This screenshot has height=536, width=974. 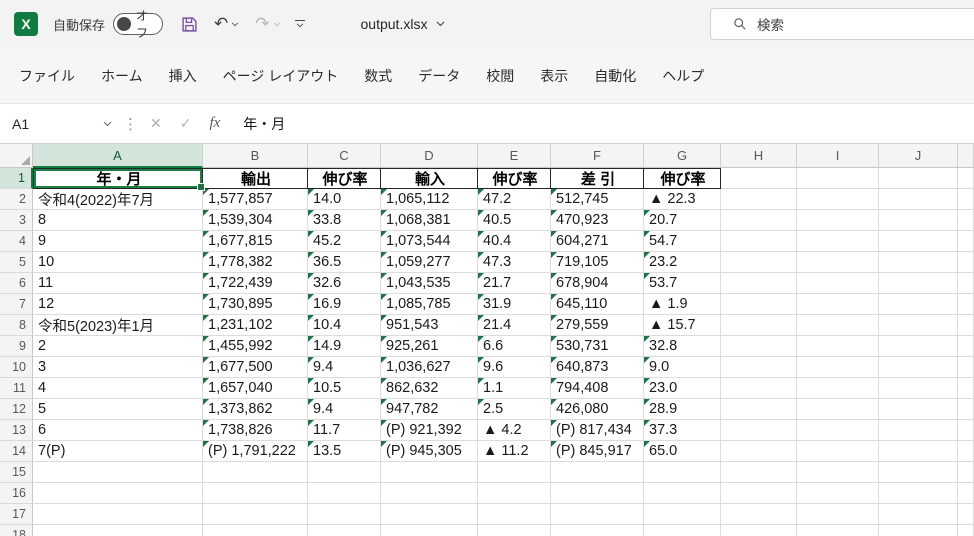 I want to click on cell-I14, so click(x=838, y=451).